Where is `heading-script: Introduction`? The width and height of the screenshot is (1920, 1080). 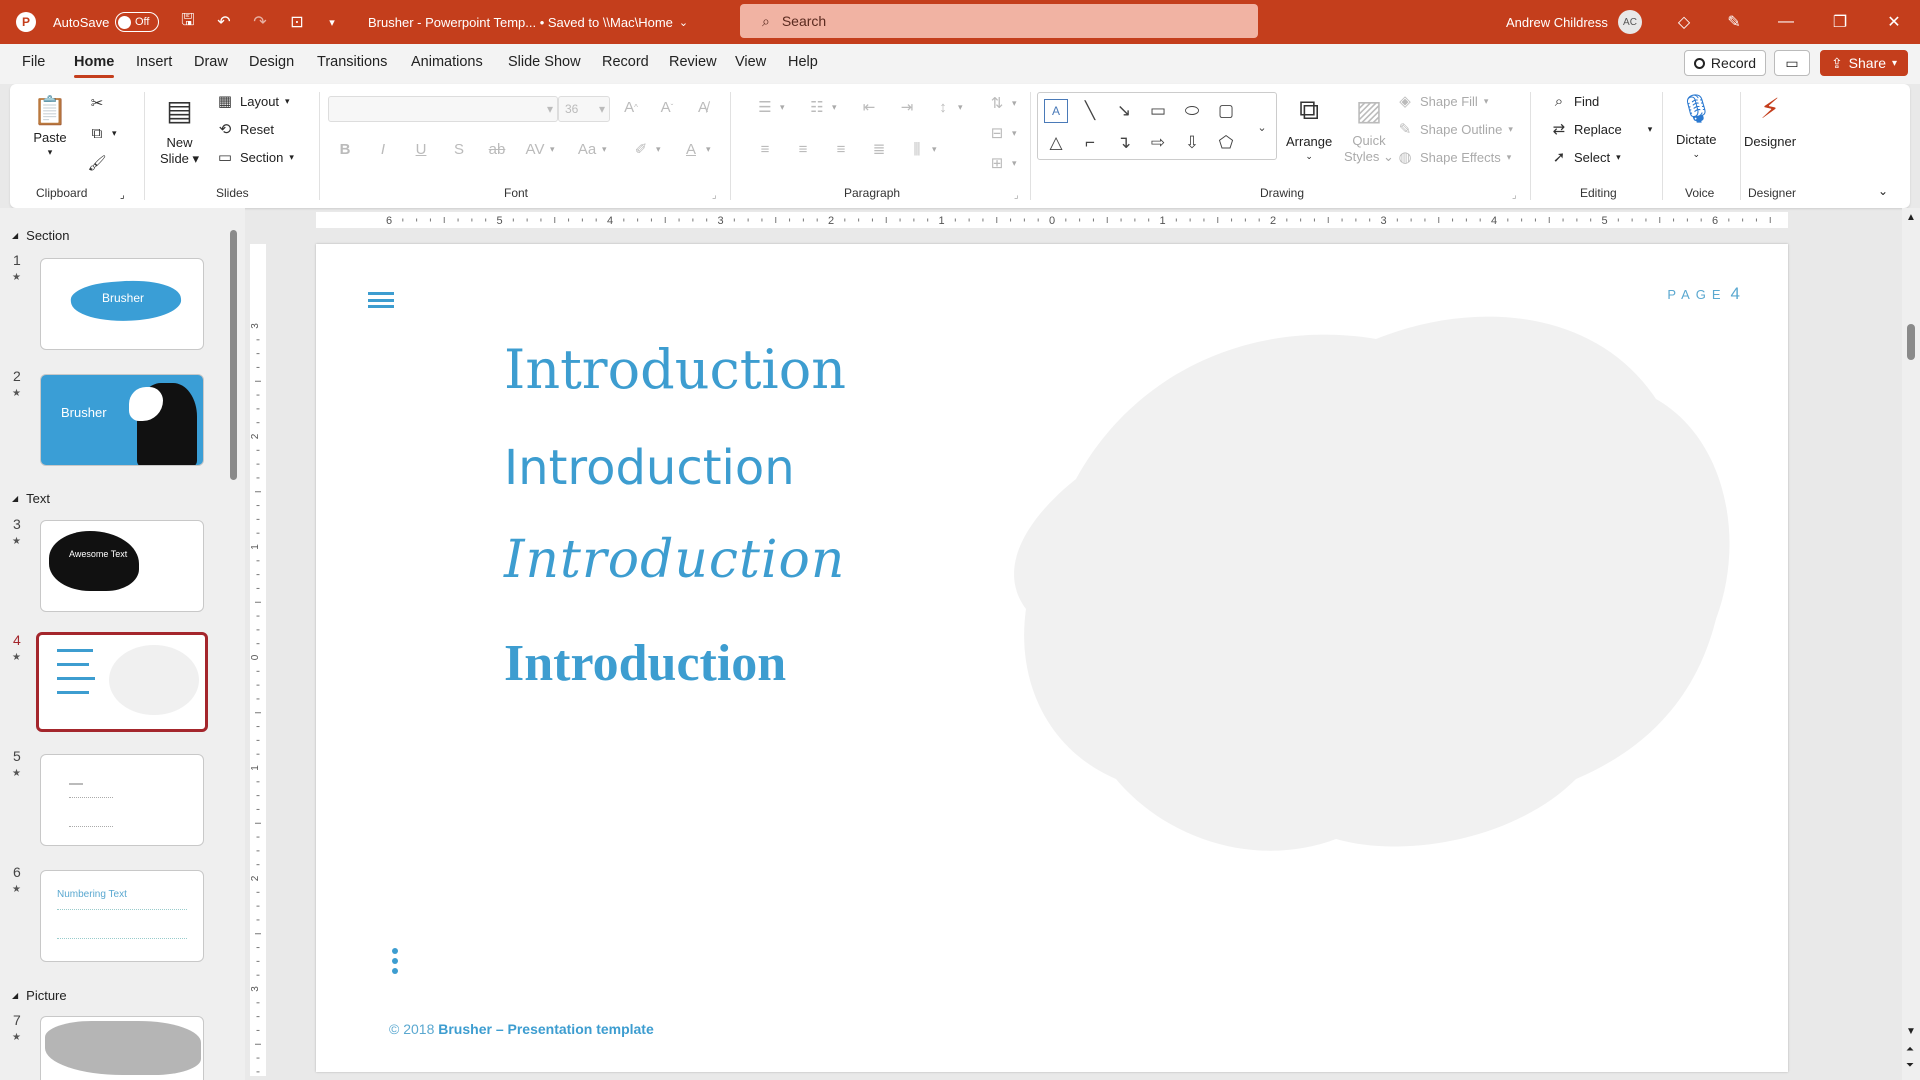
heading-script: Introduction is located at coordinates (674, 560).